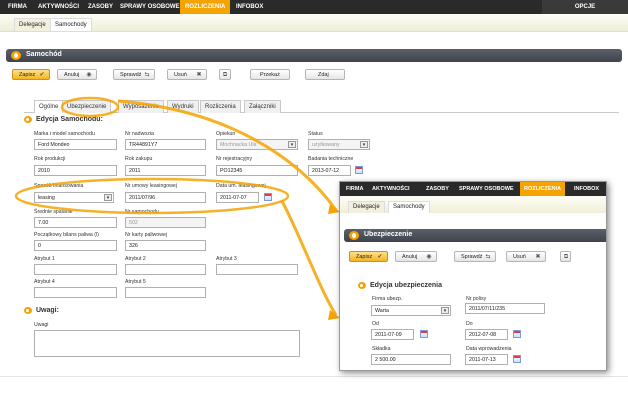  I want to click on premium-input: 2 500.00, so click(411, 359).